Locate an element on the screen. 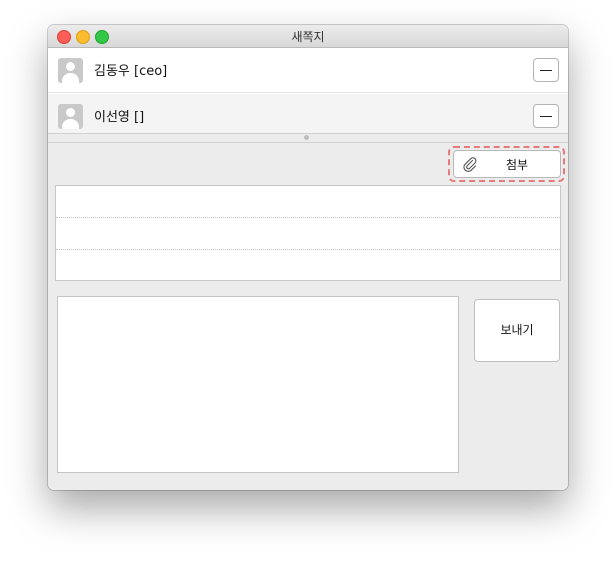 The height and width of the screenshot is (563, 616). recipient-row: 김동우 [ceo] is located at coordinates (308, 70).